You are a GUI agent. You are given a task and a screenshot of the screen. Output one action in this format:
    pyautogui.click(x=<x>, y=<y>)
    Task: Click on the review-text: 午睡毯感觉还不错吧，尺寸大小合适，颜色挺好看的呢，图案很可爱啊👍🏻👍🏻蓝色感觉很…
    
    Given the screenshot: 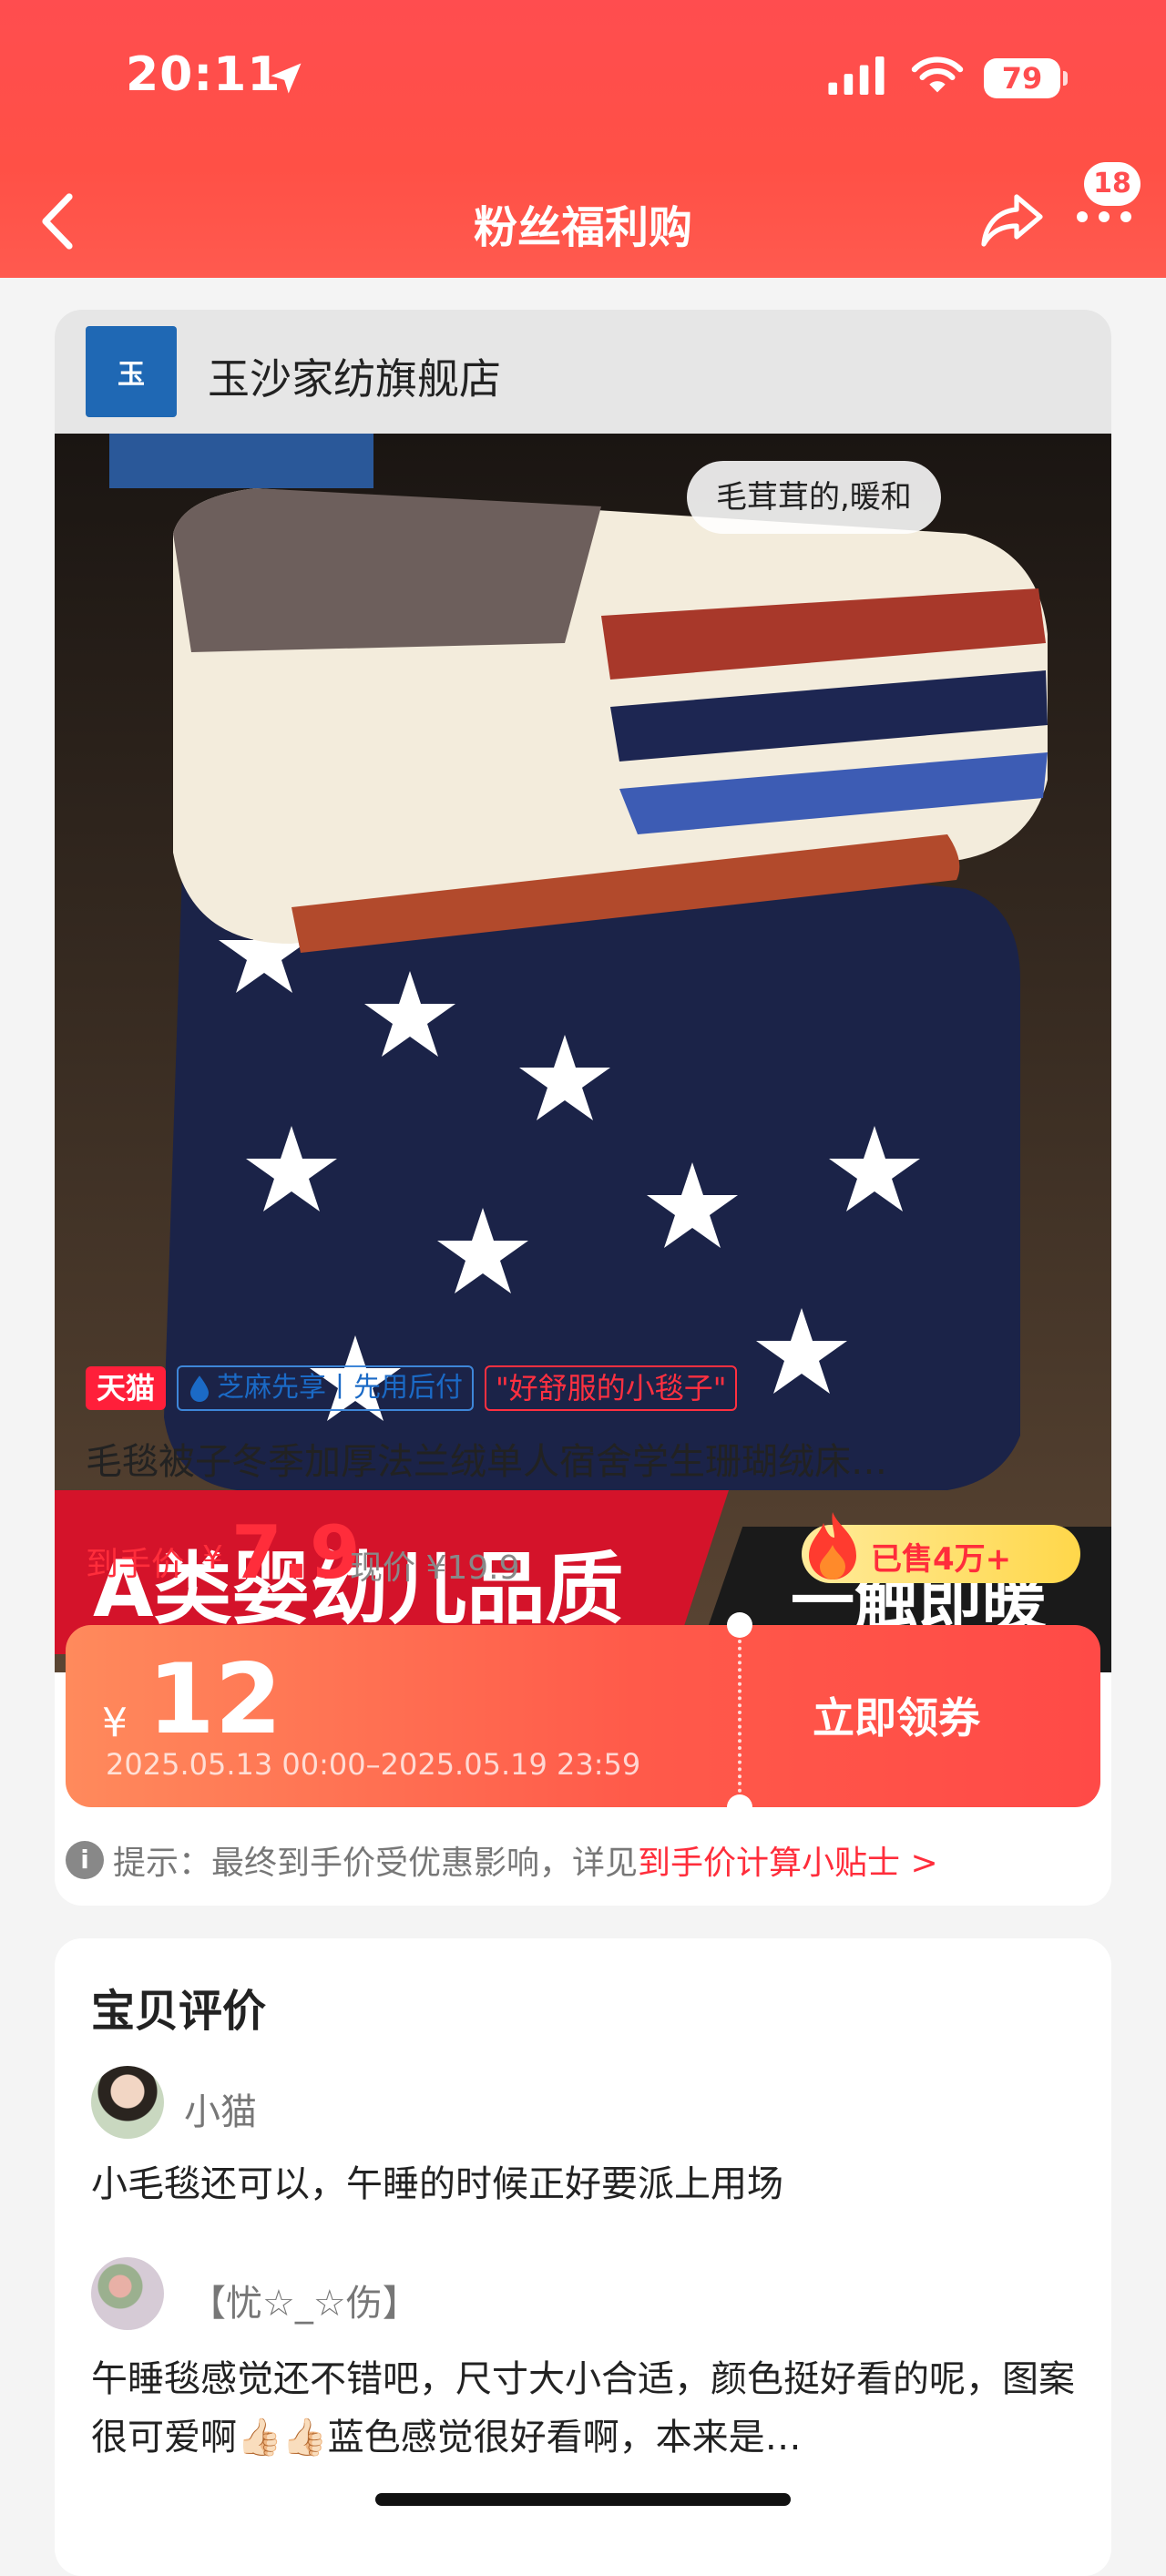 What is the action you would take?
    pyautogui.click(x=583, y=2408)
    